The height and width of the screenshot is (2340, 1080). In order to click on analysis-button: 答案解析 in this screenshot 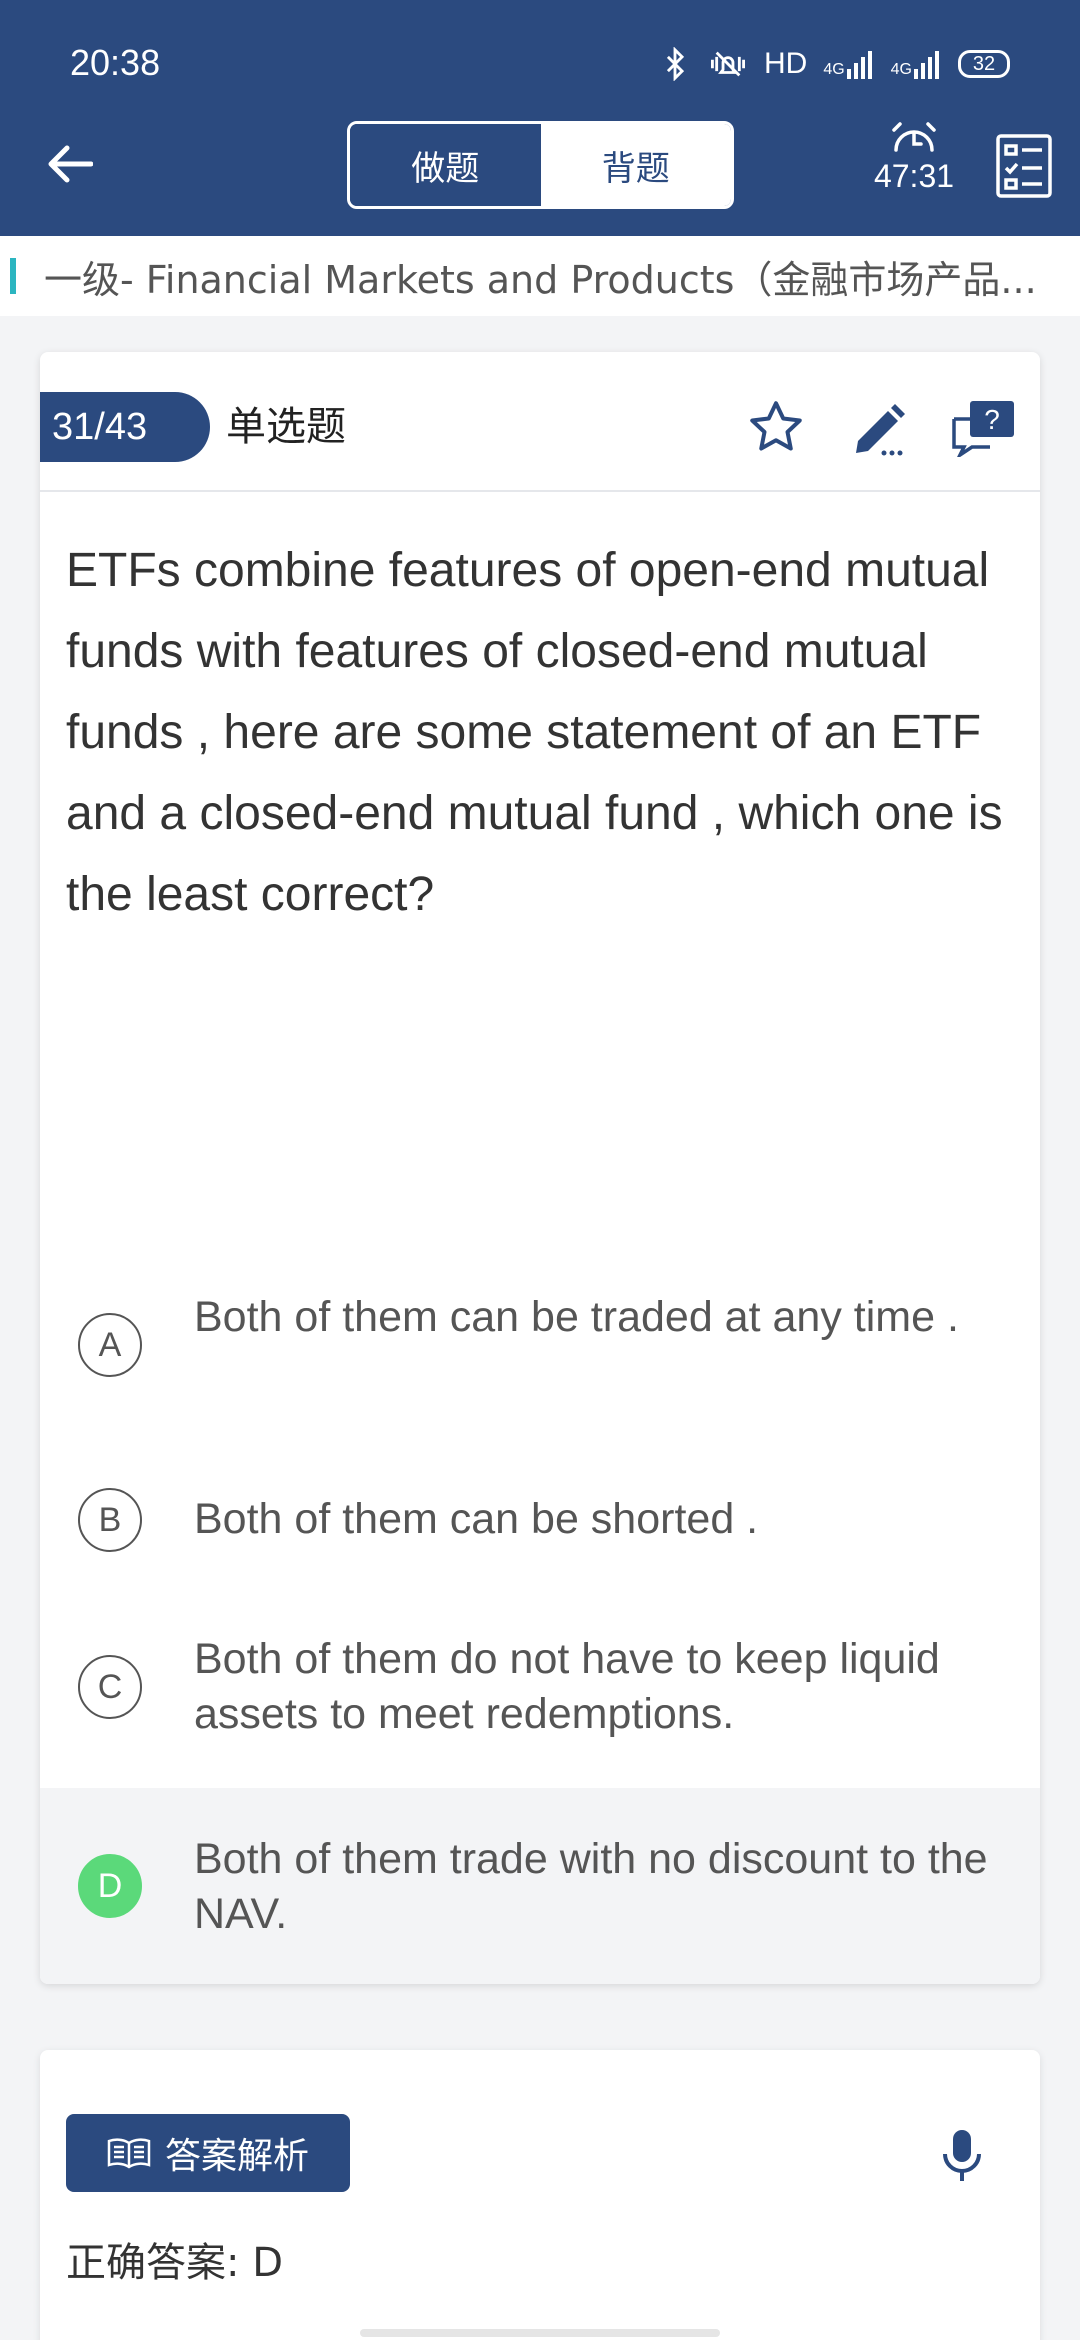, I will do `click(208, 2153)`.